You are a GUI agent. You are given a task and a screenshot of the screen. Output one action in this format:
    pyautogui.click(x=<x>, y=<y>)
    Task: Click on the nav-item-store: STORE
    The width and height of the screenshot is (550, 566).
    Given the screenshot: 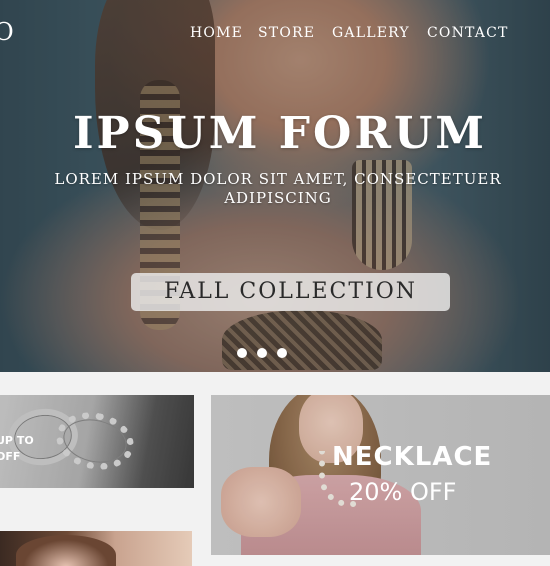 What is the action you would take?
    pyautogui.click(x=286, y=33)
    